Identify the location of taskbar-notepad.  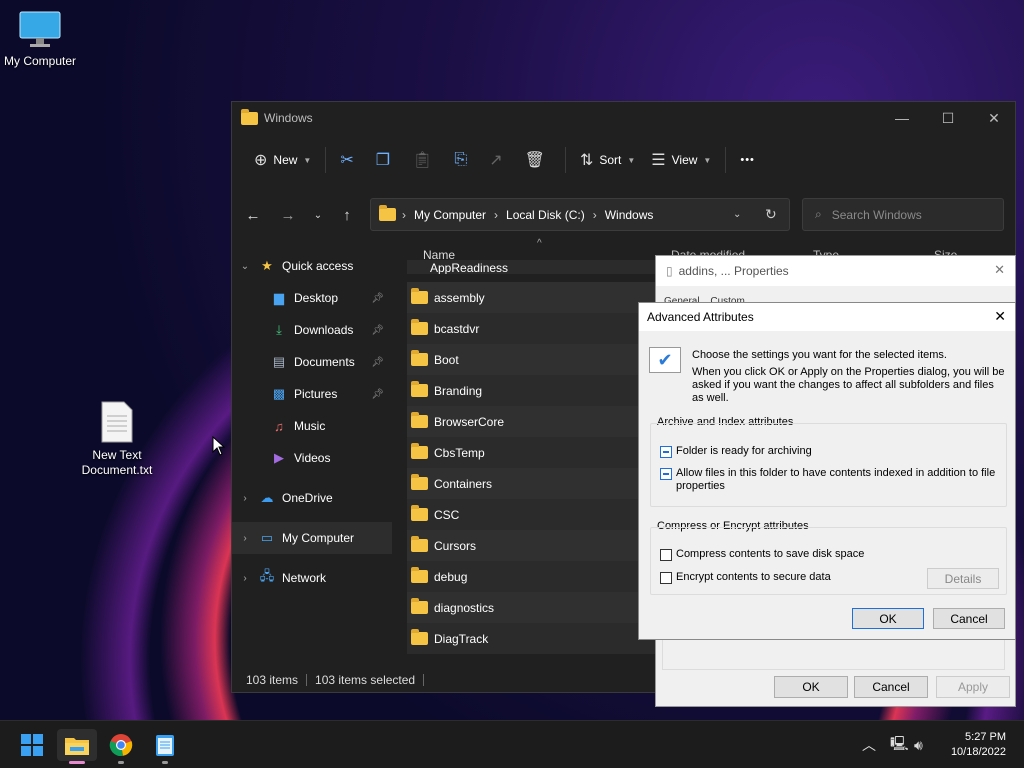
(165, 746).